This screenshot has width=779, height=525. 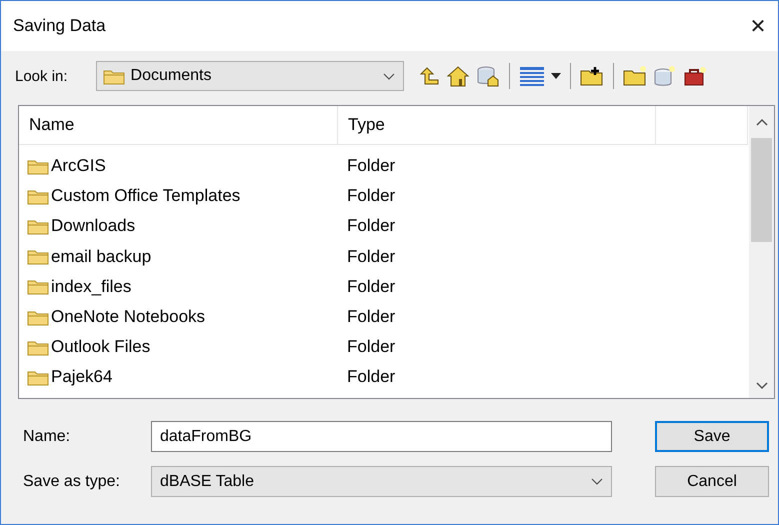 What do you see at coordinates (178, 166) in the screenshot?
I see `file-list-item: ArcGIS` at bounding box center [178, 166].